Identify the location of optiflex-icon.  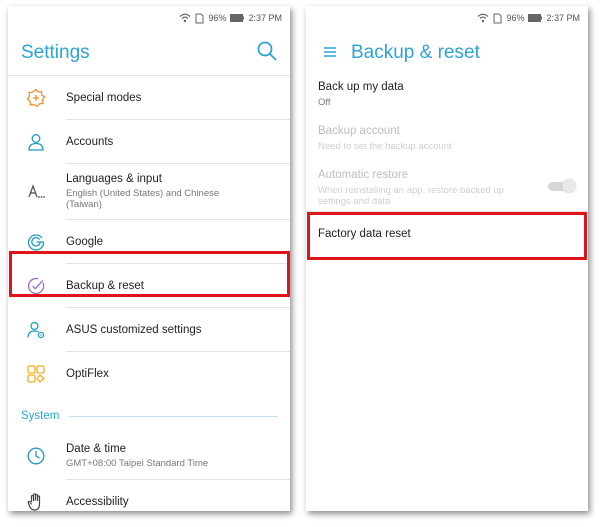
(36, 374).